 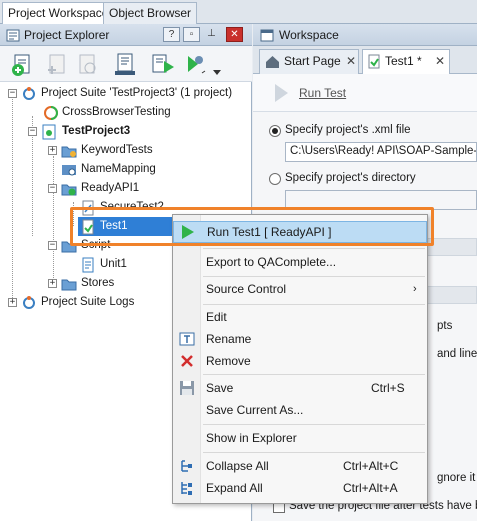 What do you see at coordinates (300, 466) in the screenshot?
I see `menu-item-collapse-all: Collapse All Ctrl+Alt+C` at bounding box center [300, 466].